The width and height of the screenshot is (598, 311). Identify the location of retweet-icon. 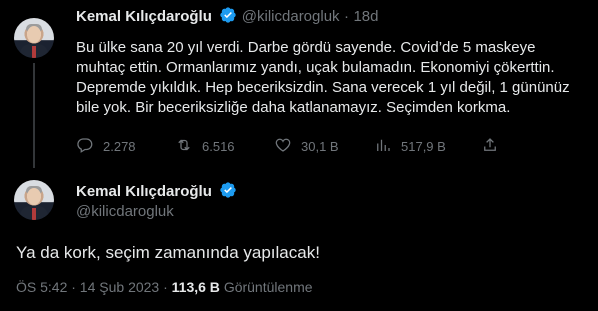
(184, 146).